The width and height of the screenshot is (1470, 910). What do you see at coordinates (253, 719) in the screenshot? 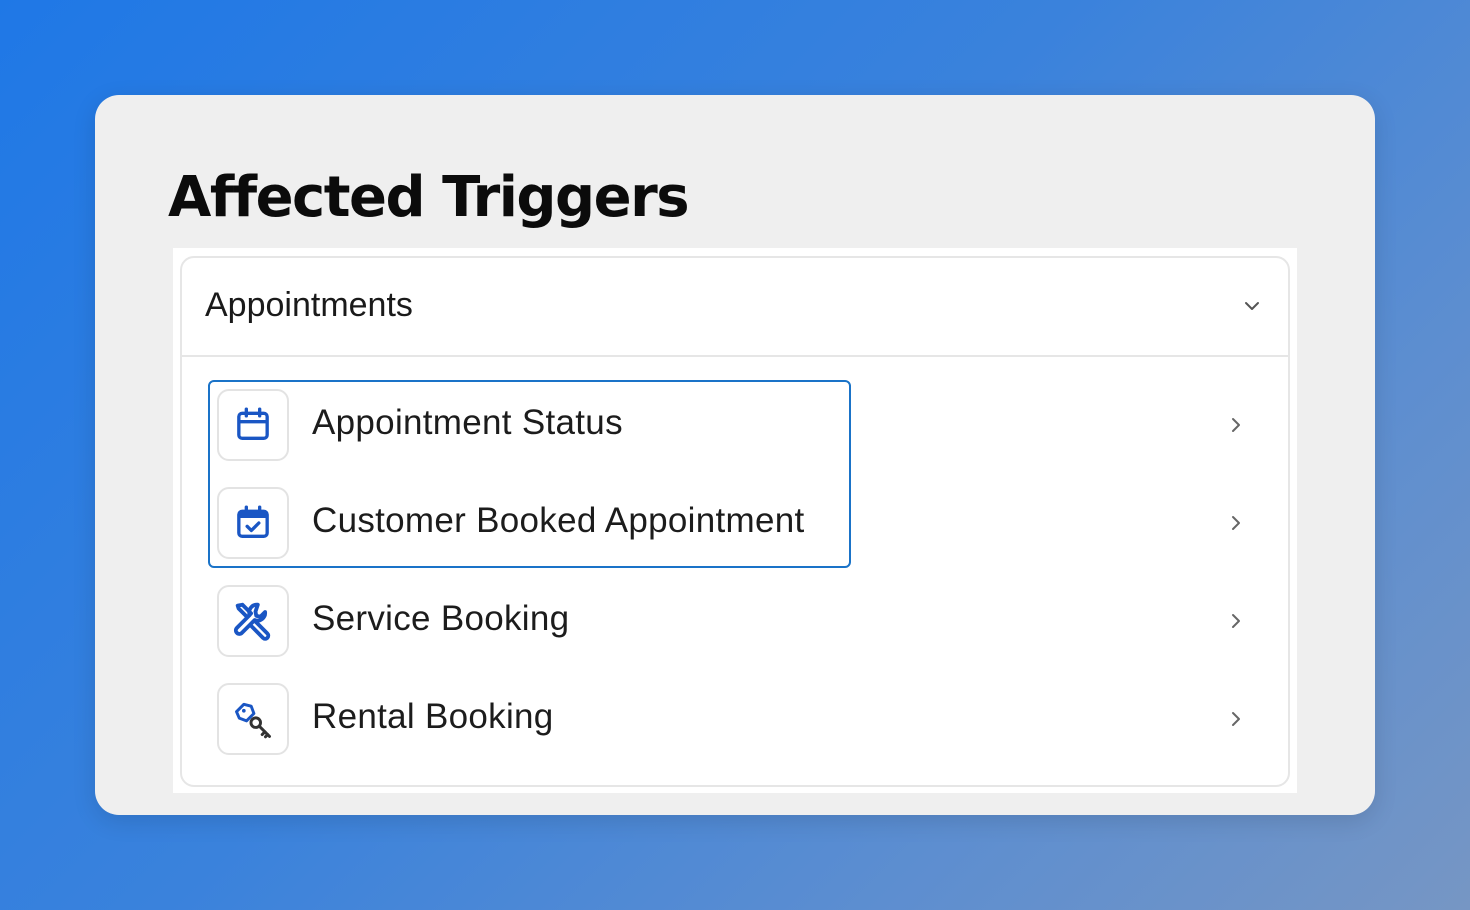
I see `key-icon` at bounding box center [253, 719].